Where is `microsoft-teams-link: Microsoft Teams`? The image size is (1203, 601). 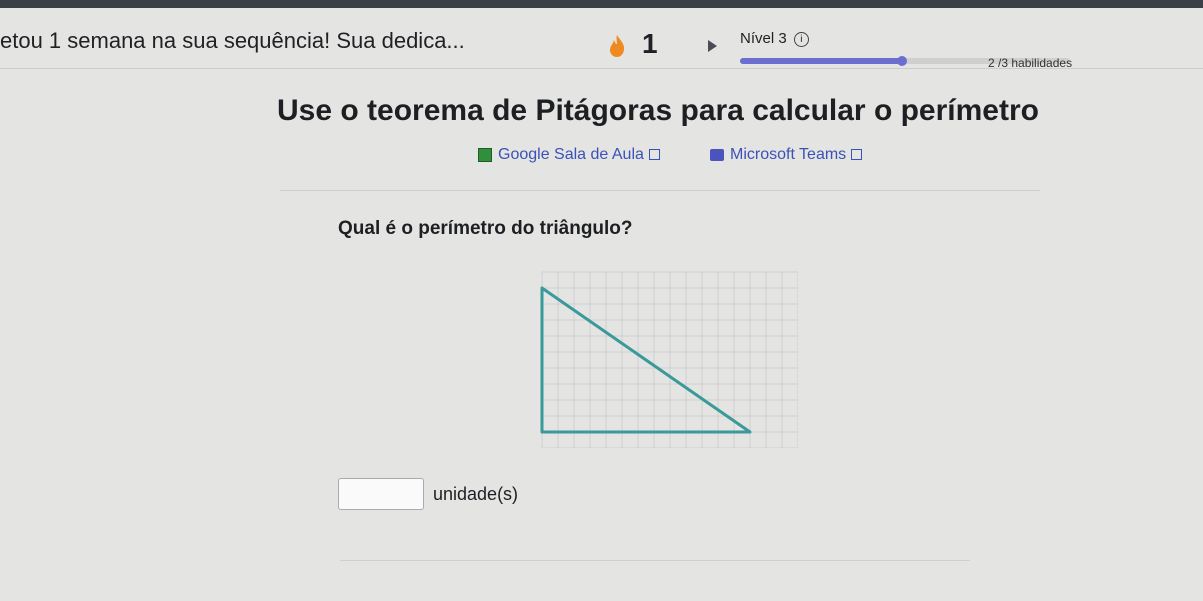
microsoft-teams-link: Microsoft Teams is located at coordinates (786, 155).